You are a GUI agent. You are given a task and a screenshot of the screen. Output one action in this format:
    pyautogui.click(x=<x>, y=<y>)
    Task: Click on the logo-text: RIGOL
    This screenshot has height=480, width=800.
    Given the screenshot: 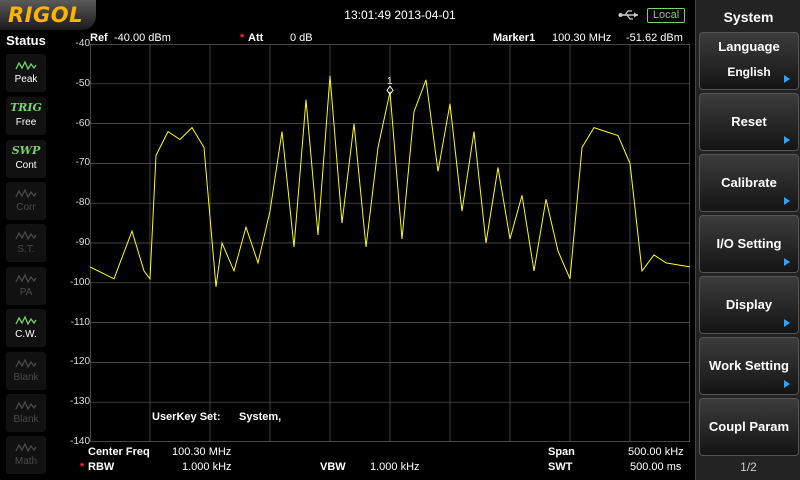 What is the action you would take?
    pyautogui.click(x=45, y=15)
    